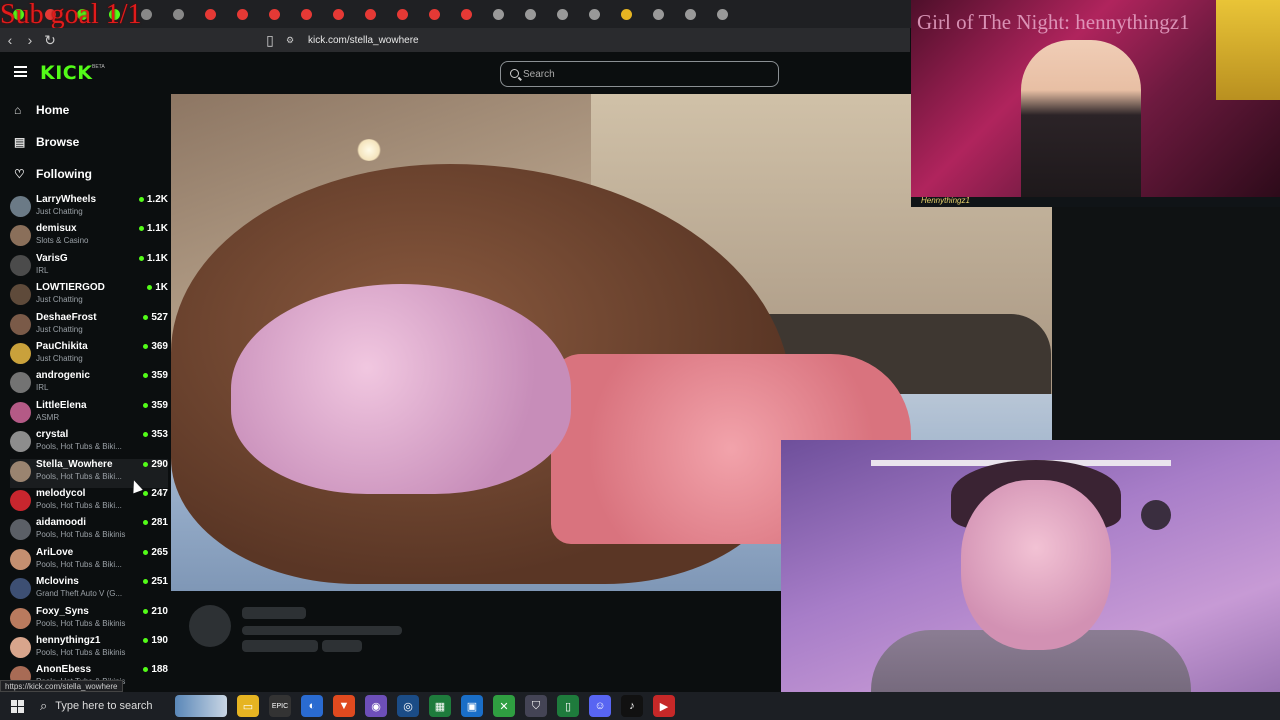  What do you see at coordinates (639, 74) in the screenshot?
I see `search-input: Search` at bounding box center [639, 74].